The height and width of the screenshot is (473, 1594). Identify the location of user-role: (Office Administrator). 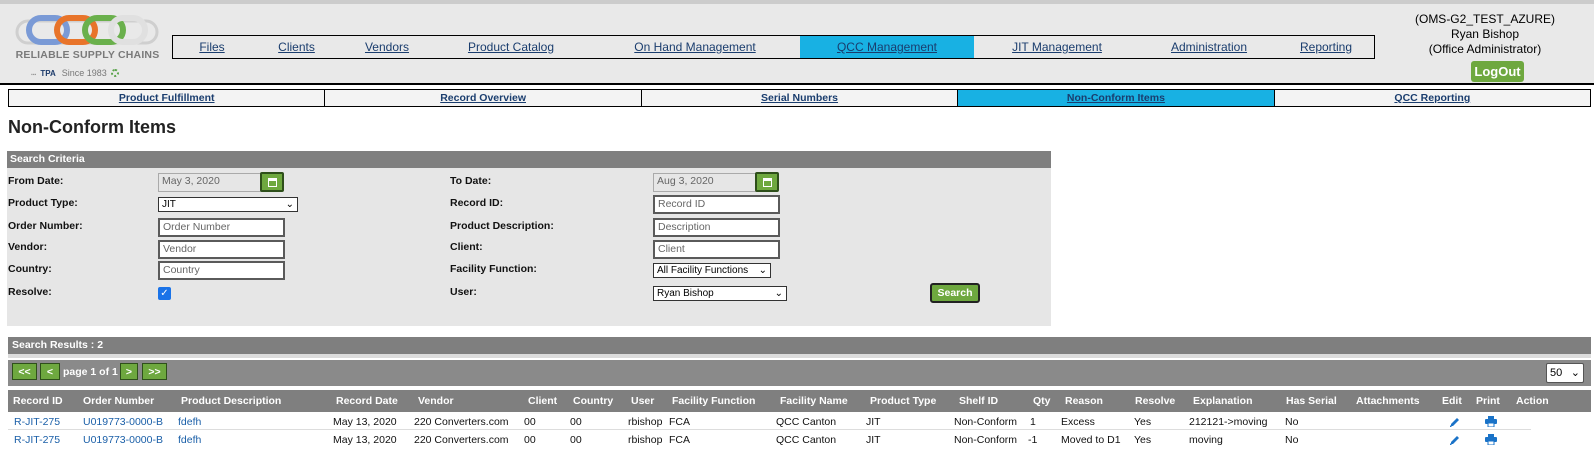
(1485, 49).